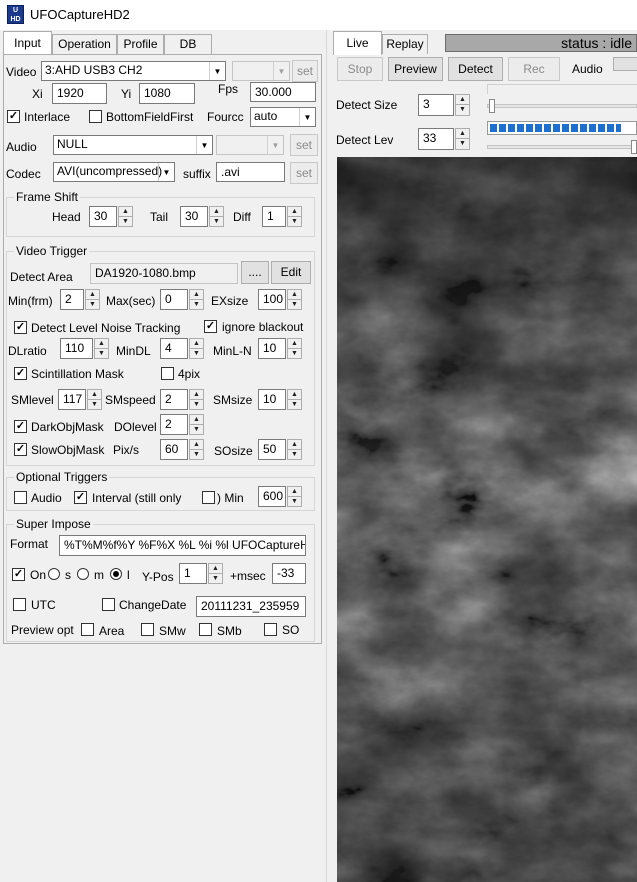  What do you see at coordinates (357, 43) in the screenshot?
I see `tab-live: Live` at bounding box center [357, 43].